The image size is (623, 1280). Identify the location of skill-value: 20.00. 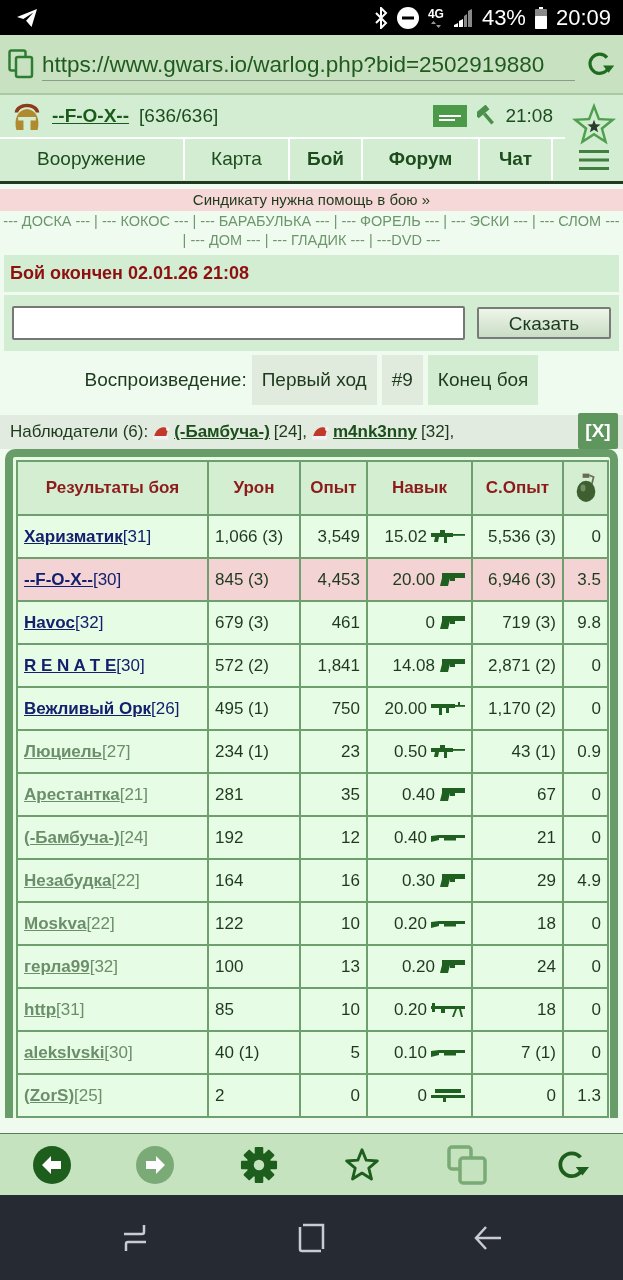
(405, 708).